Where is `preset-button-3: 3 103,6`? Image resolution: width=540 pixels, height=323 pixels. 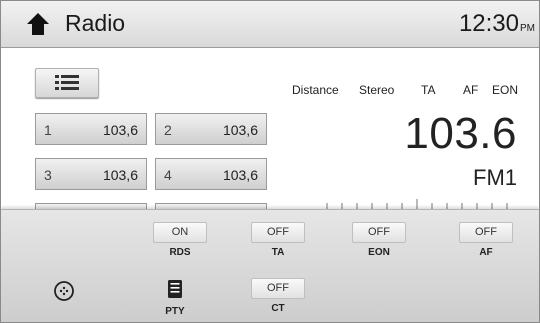 preset-button-3: 3 103,6 is located at coordinates (91, 174).